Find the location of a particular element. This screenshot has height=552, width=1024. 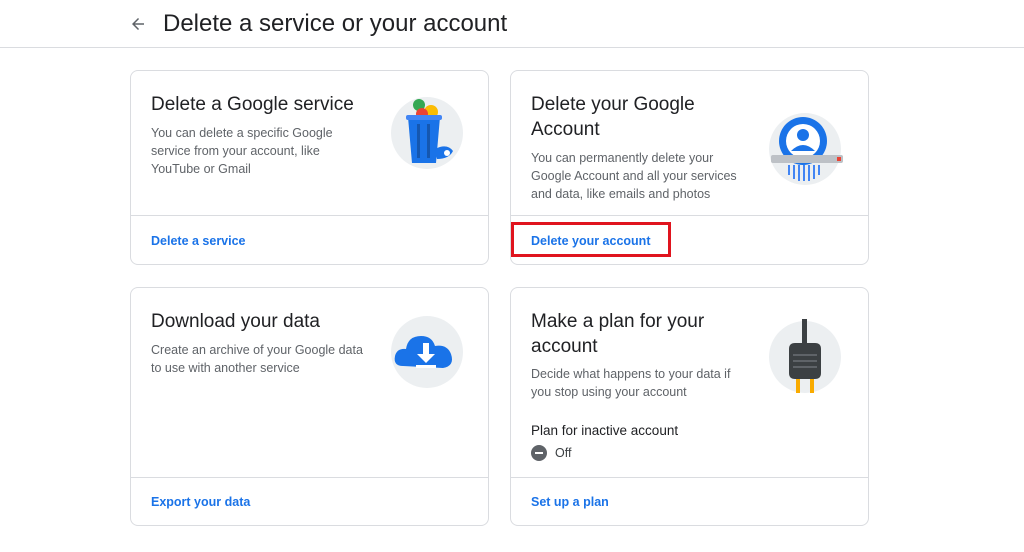

cloud-download-icon is located at coordinates (427, 352).